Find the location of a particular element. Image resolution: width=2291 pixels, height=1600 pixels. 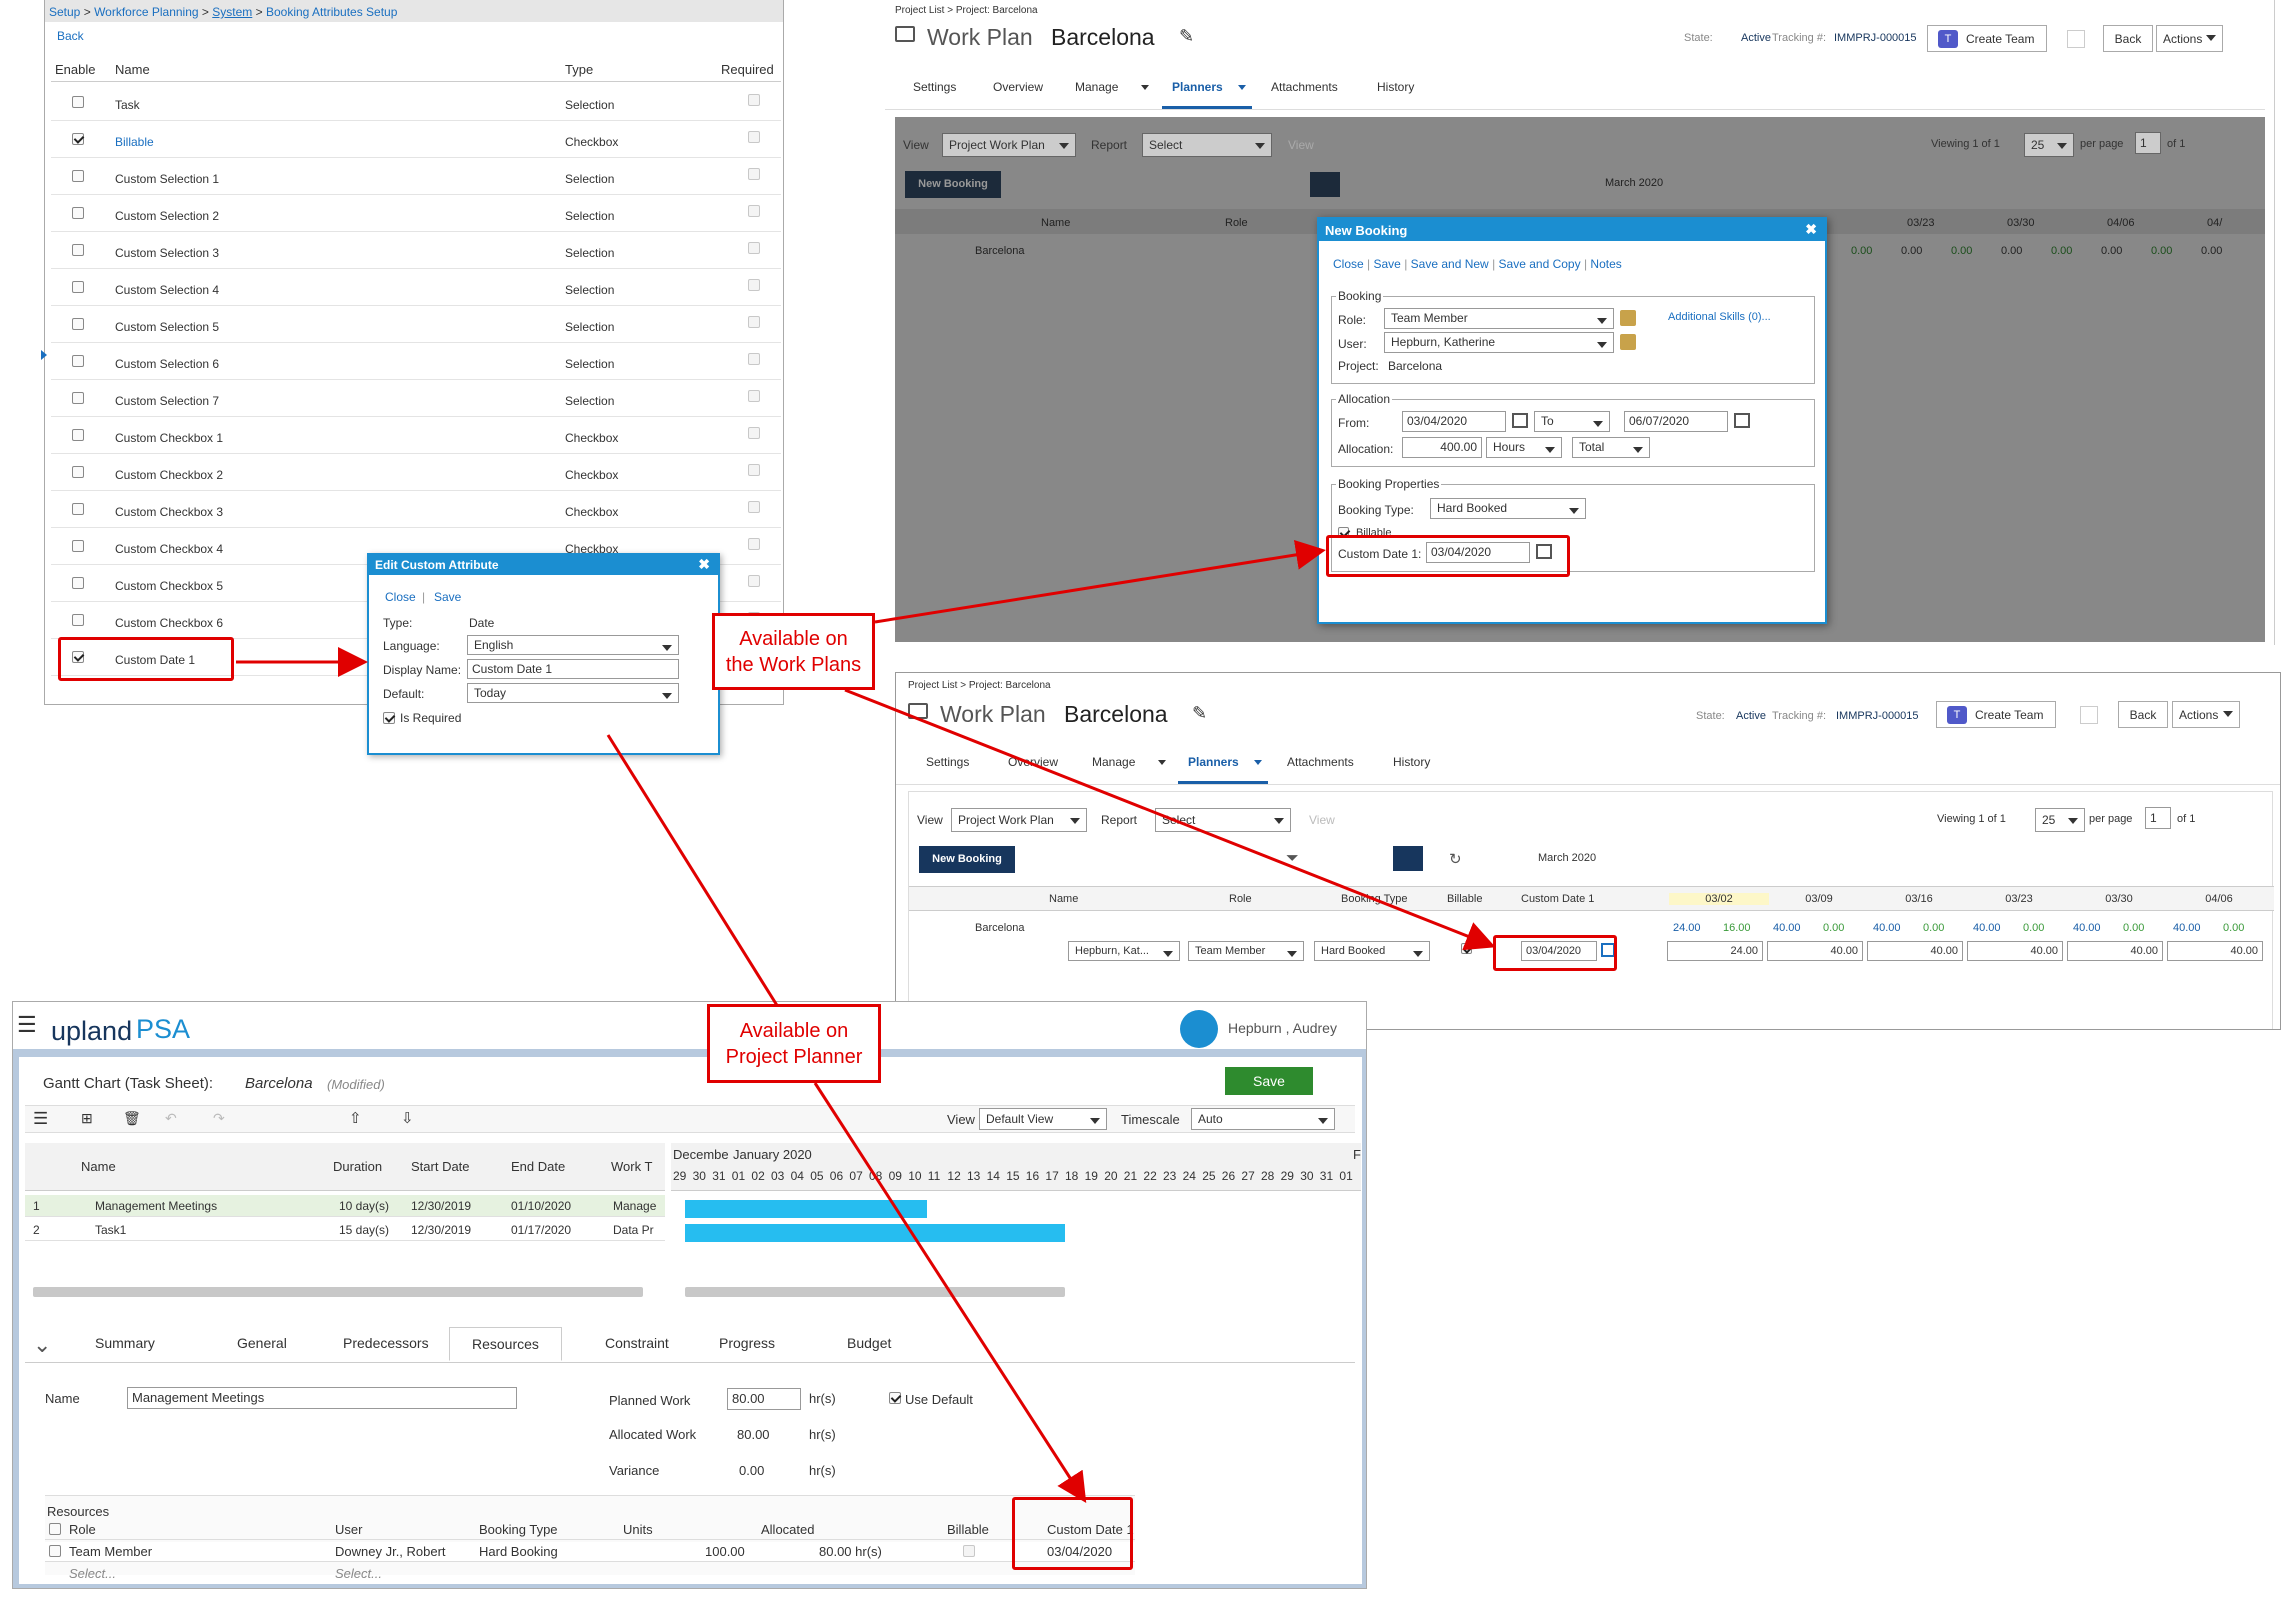

breadcrumb-workforce: Workforce Planning is located at coordinates (146, 12).